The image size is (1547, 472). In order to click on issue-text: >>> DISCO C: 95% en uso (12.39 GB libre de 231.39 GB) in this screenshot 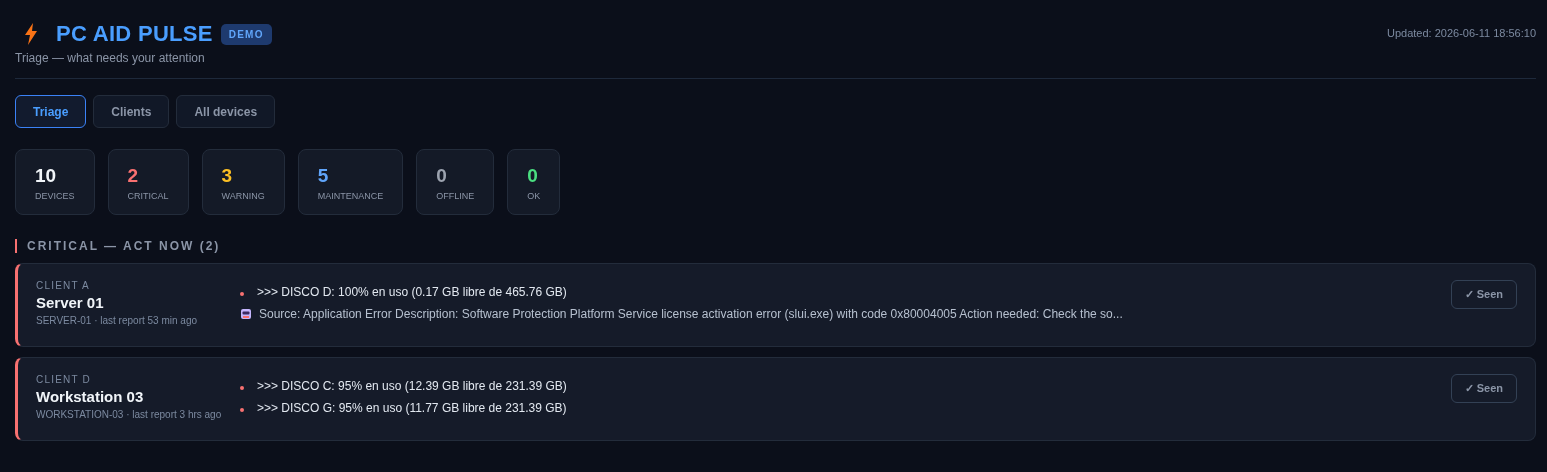, I will do `click(412, 386)`.